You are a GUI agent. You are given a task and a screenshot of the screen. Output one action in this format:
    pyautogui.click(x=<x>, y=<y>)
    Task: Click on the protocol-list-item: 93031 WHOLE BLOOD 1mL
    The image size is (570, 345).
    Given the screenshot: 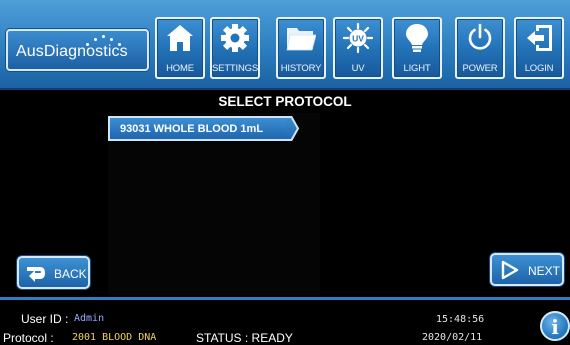 What is the action you would take?
    pyautogui.click(x=198, y=128)
    